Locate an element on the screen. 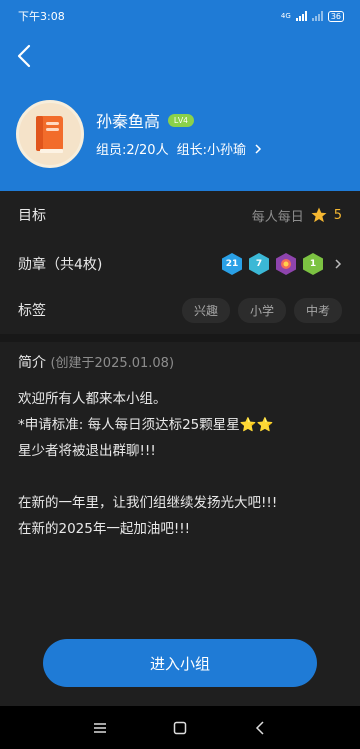 The width and height of the screenshot is (360, 749). medal-badge: 1 is located at coordinates (313, 264).